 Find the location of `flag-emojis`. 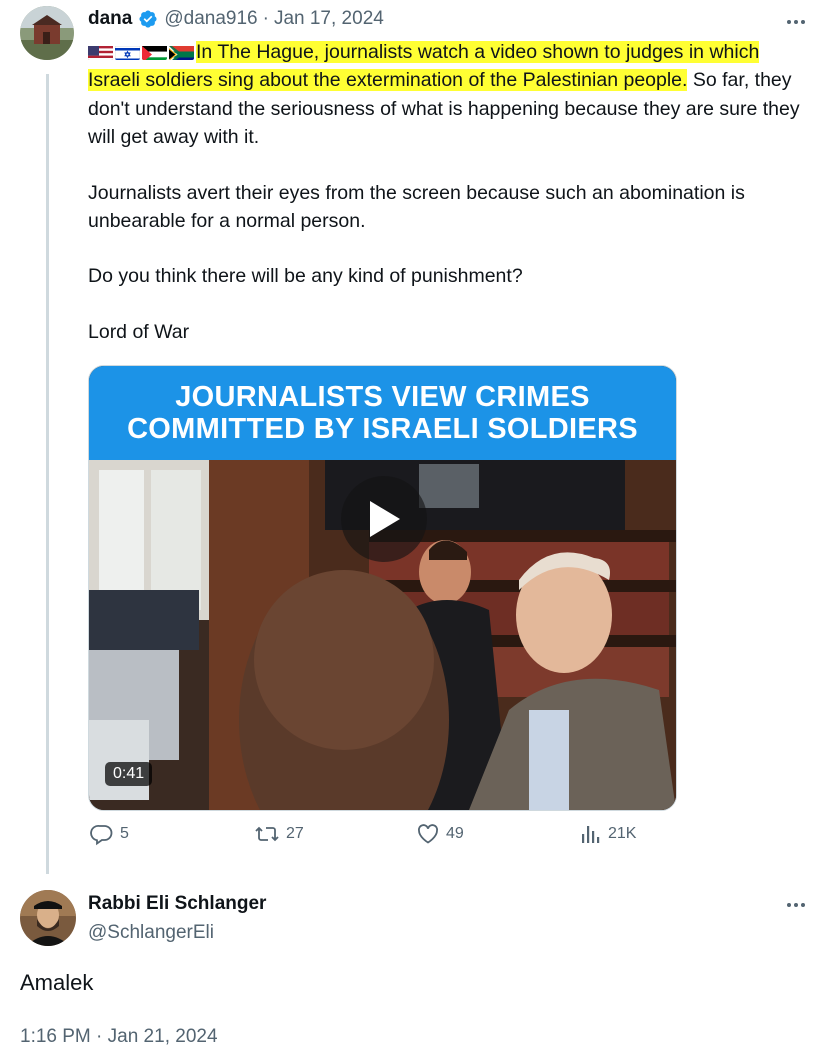

flag-emojis is located at coordinates (141, 51).